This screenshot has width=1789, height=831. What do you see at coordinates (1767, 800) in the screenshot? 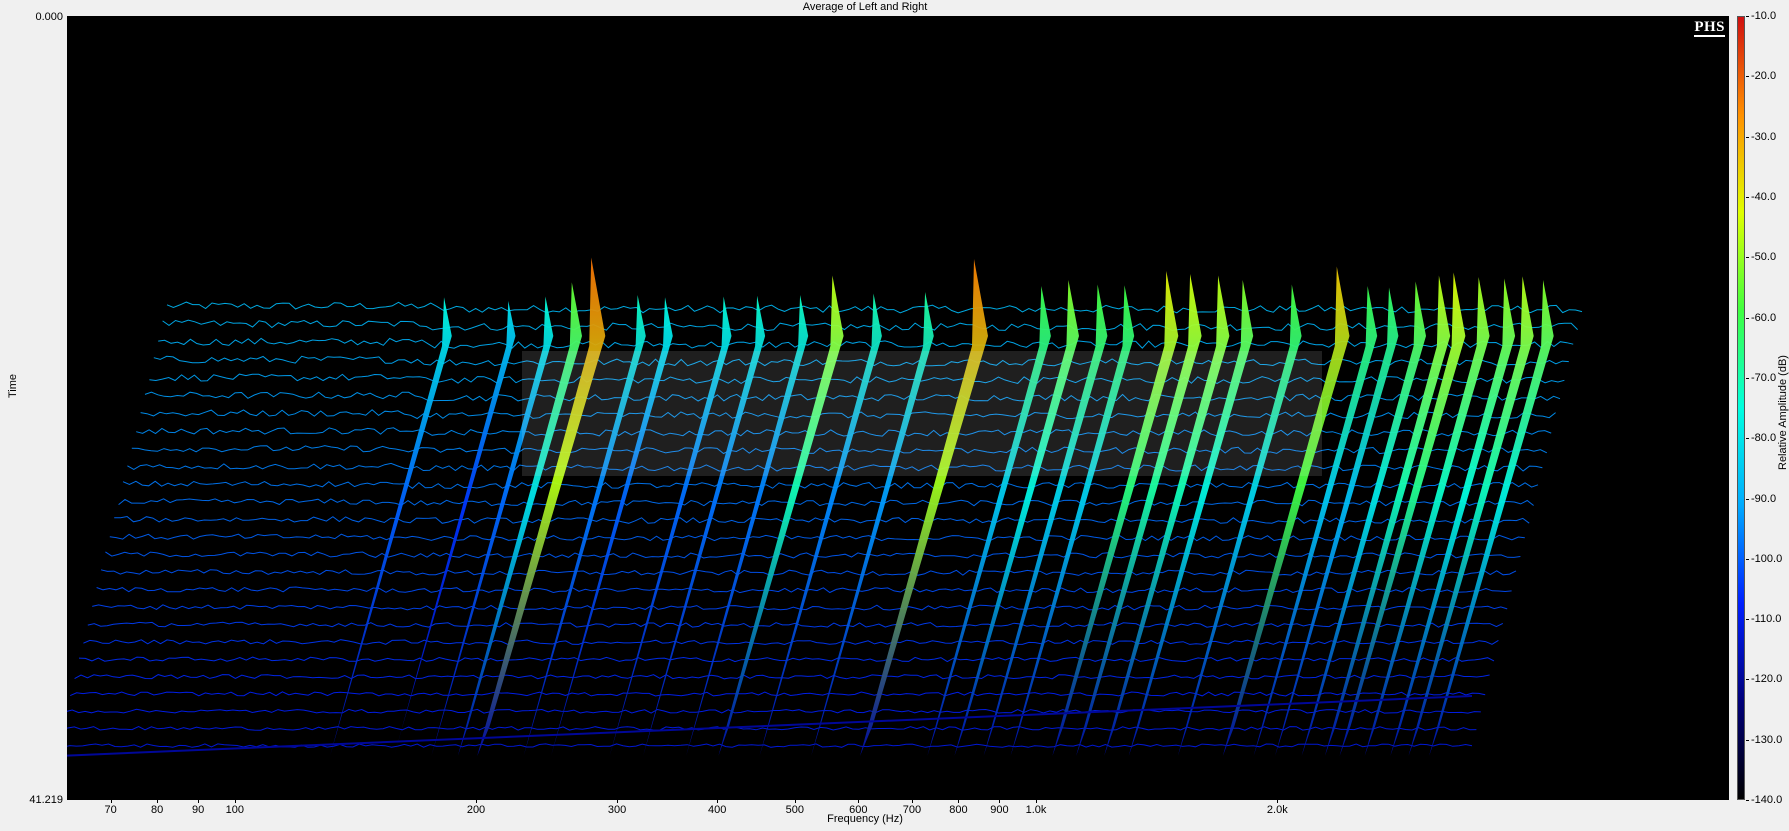
I see `colorbar-tick-label: -140.0` at bounding box center [1767, 800].